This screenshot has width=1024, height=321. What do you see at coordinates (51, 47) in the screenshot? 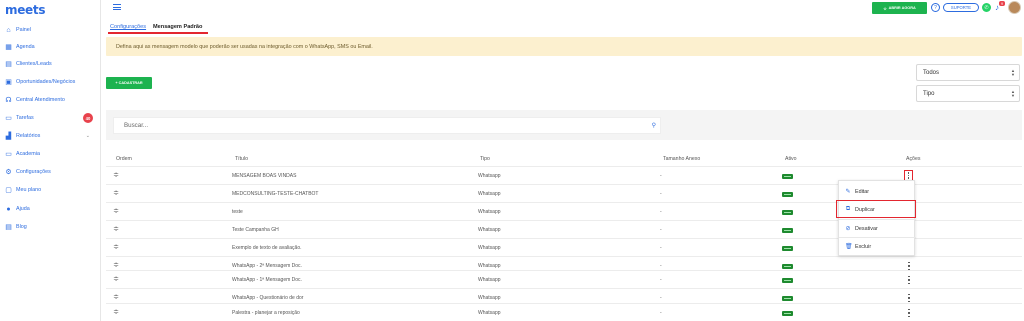
I see `sidebar-item-agenda: ▦ Agenda` at bounding box center [51, 47].